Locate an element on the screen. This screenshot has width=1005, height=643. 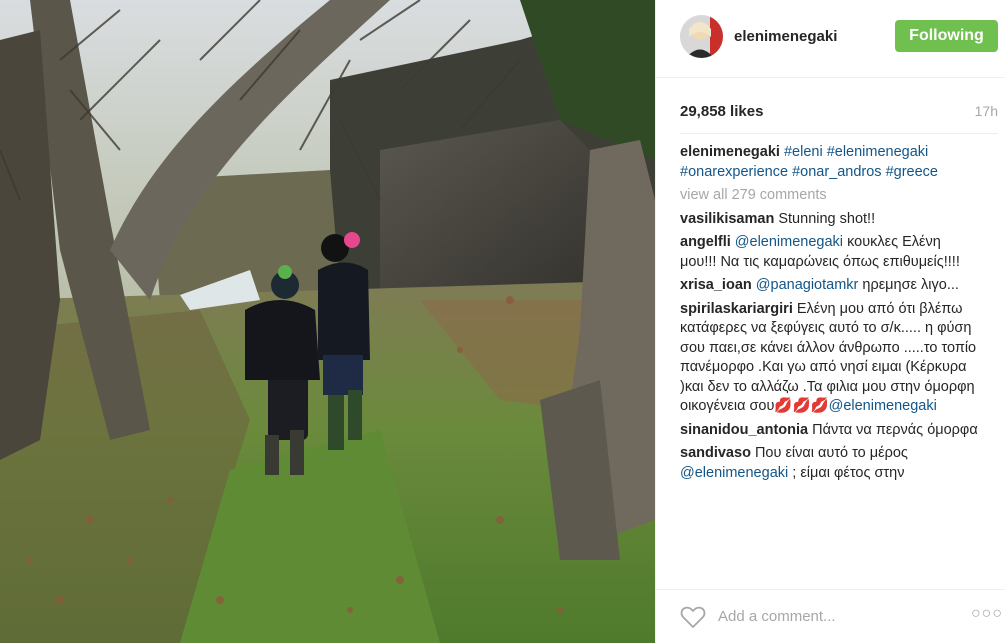
more-options-icon: ○○○ is located at coordinates (987, 614).